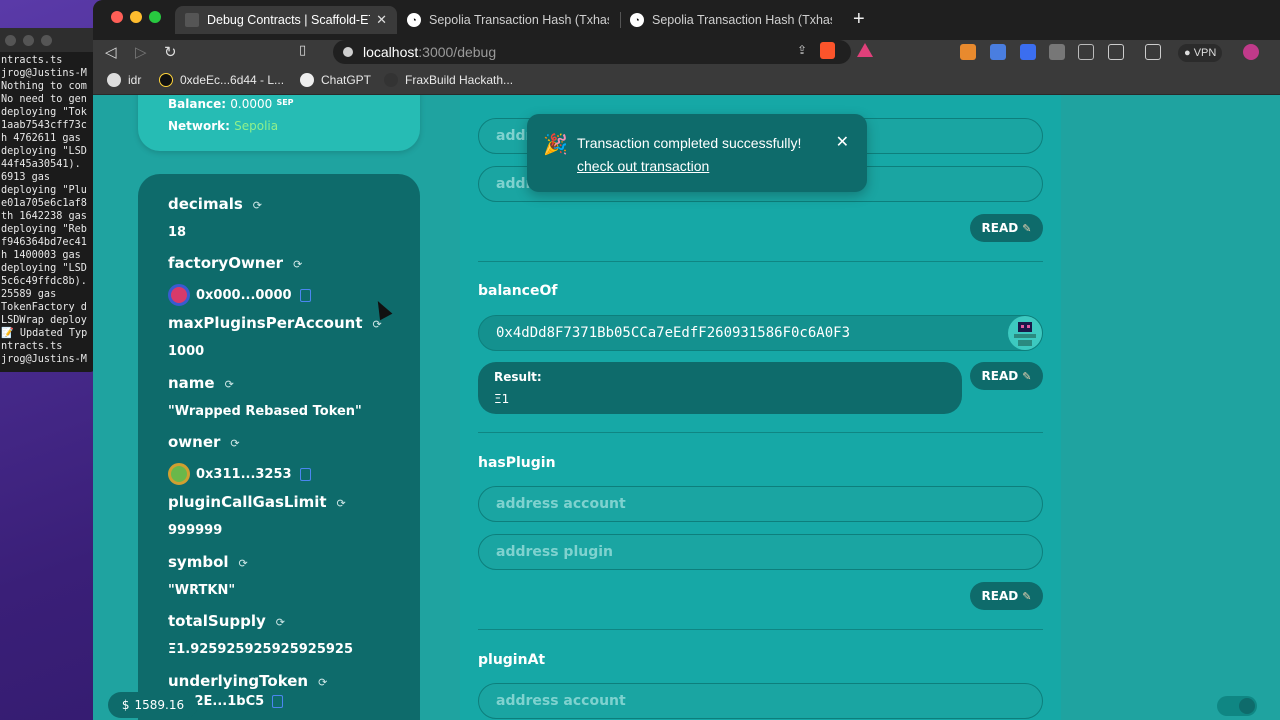 The image size is (1280, 720). I want to click on vpn-button: ● VPN, so click(1200, 53).